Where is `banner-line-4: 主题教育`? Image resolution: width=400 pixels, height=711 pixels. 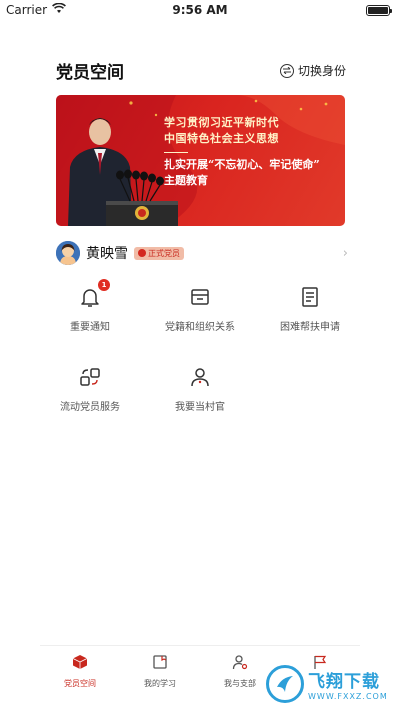 banner-line-4: 主题教育 is located at coordinates (186, 180).